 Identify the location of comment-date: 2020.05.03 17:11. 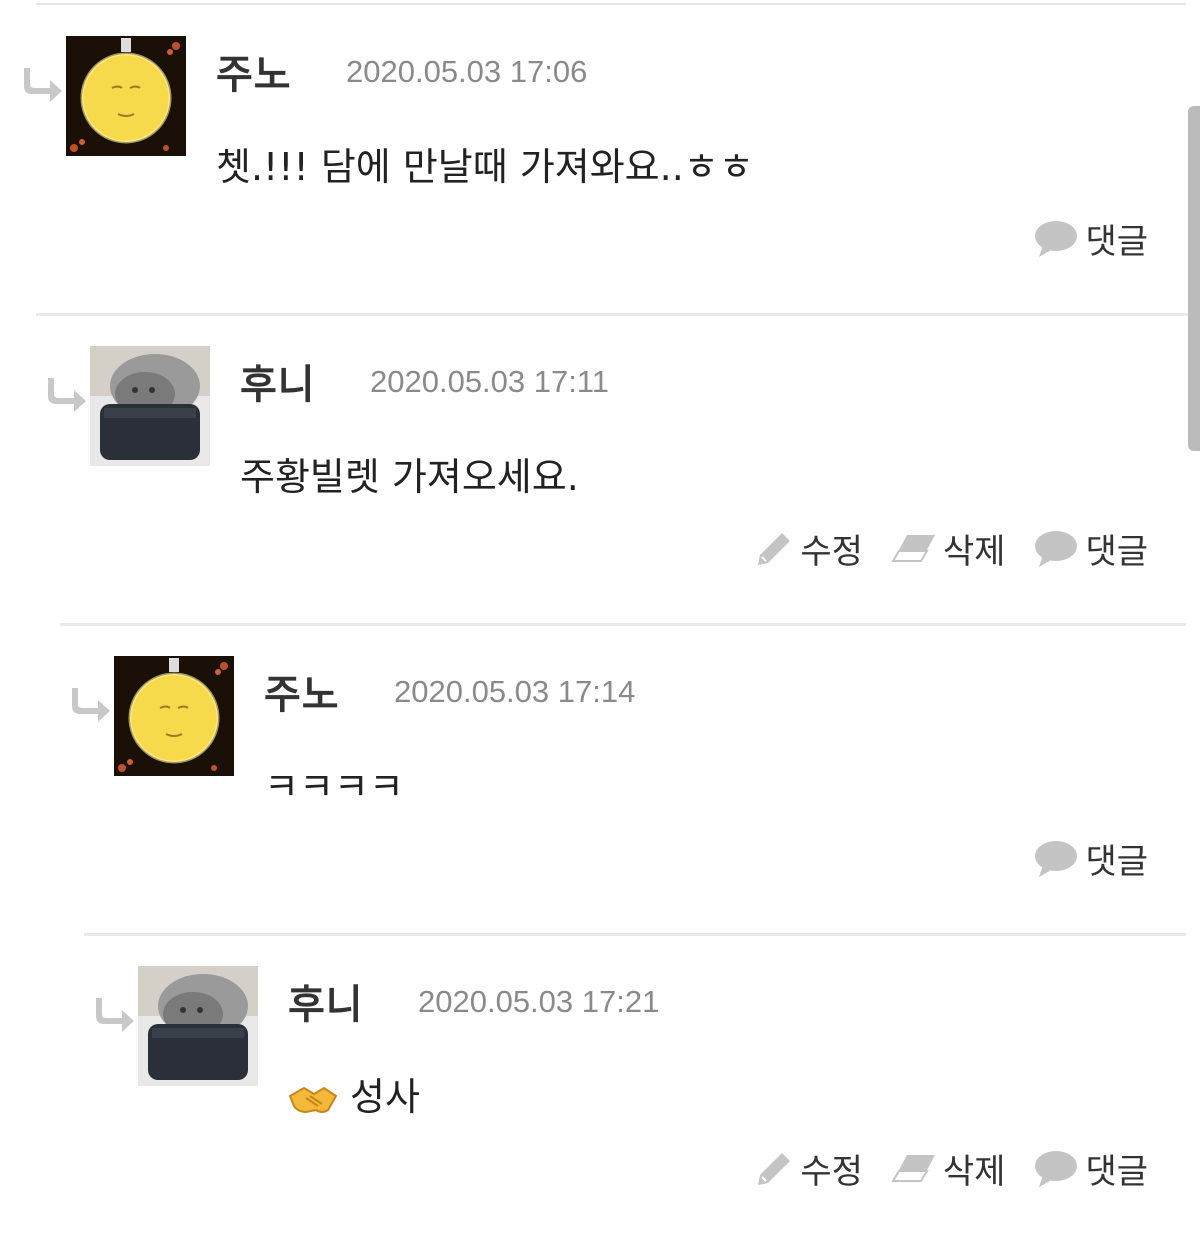
(490, 381).